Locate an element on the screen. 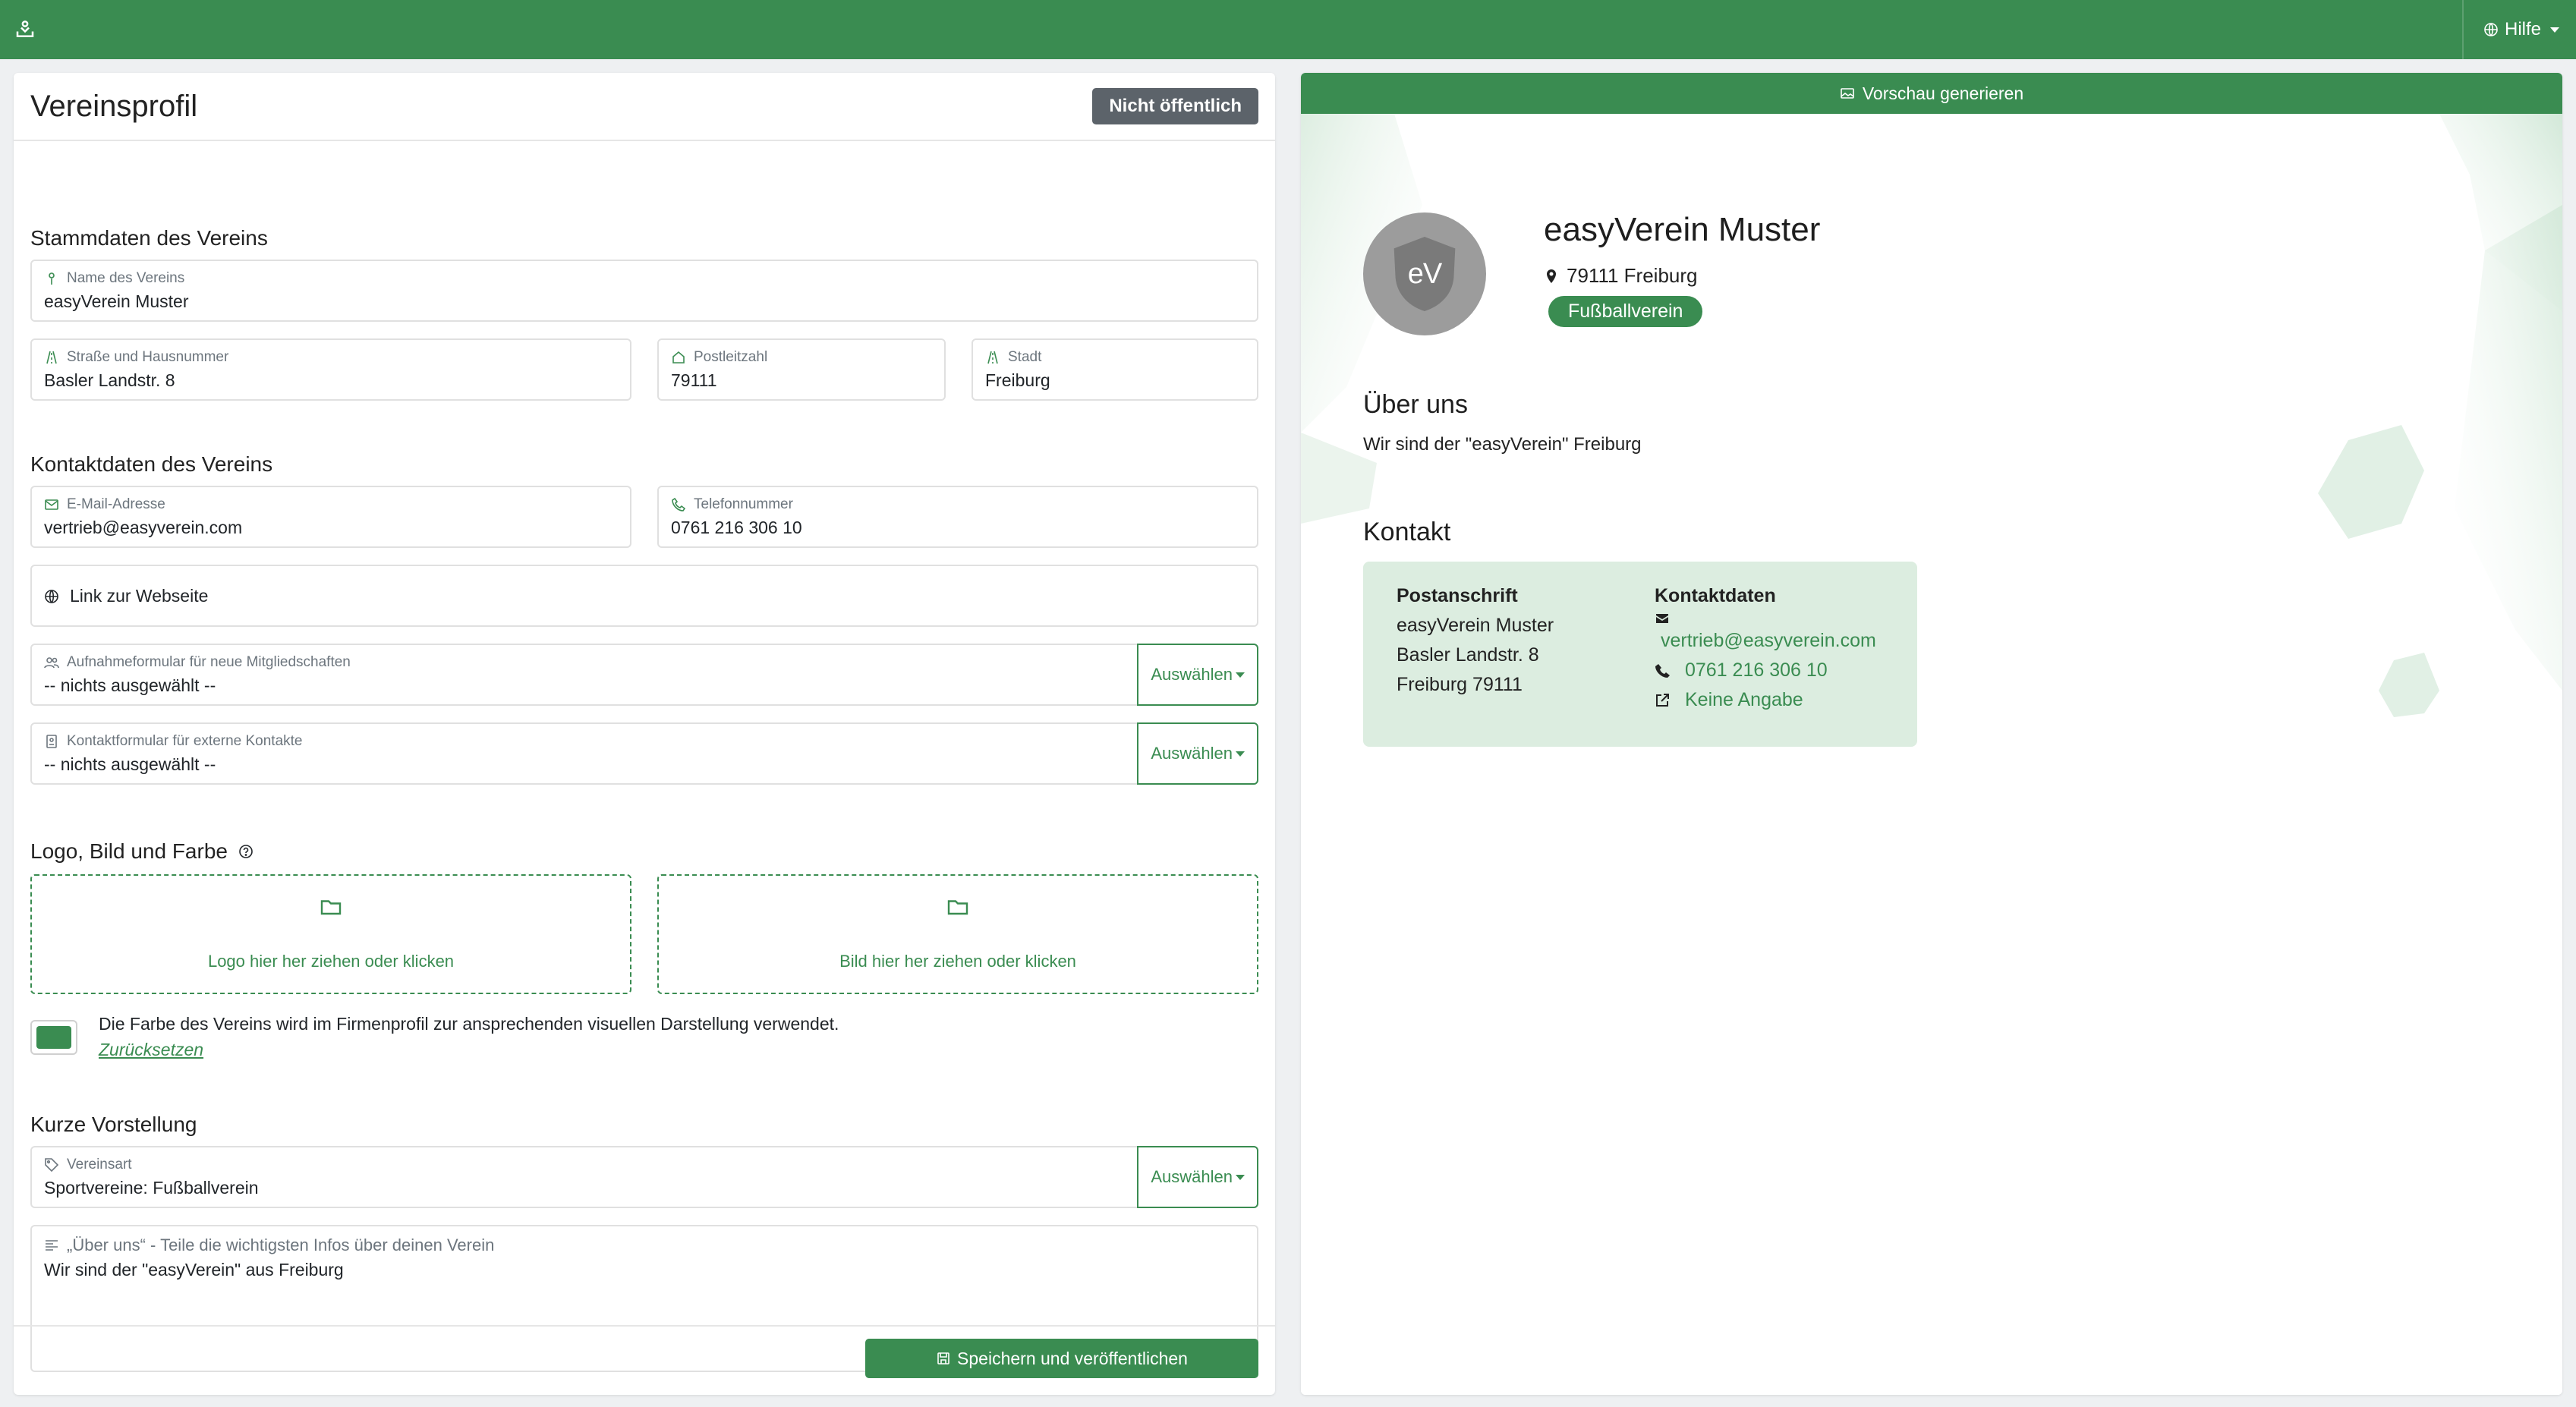  reset-color-link: Zurücksetzen is located at coordinates (151, 1050).